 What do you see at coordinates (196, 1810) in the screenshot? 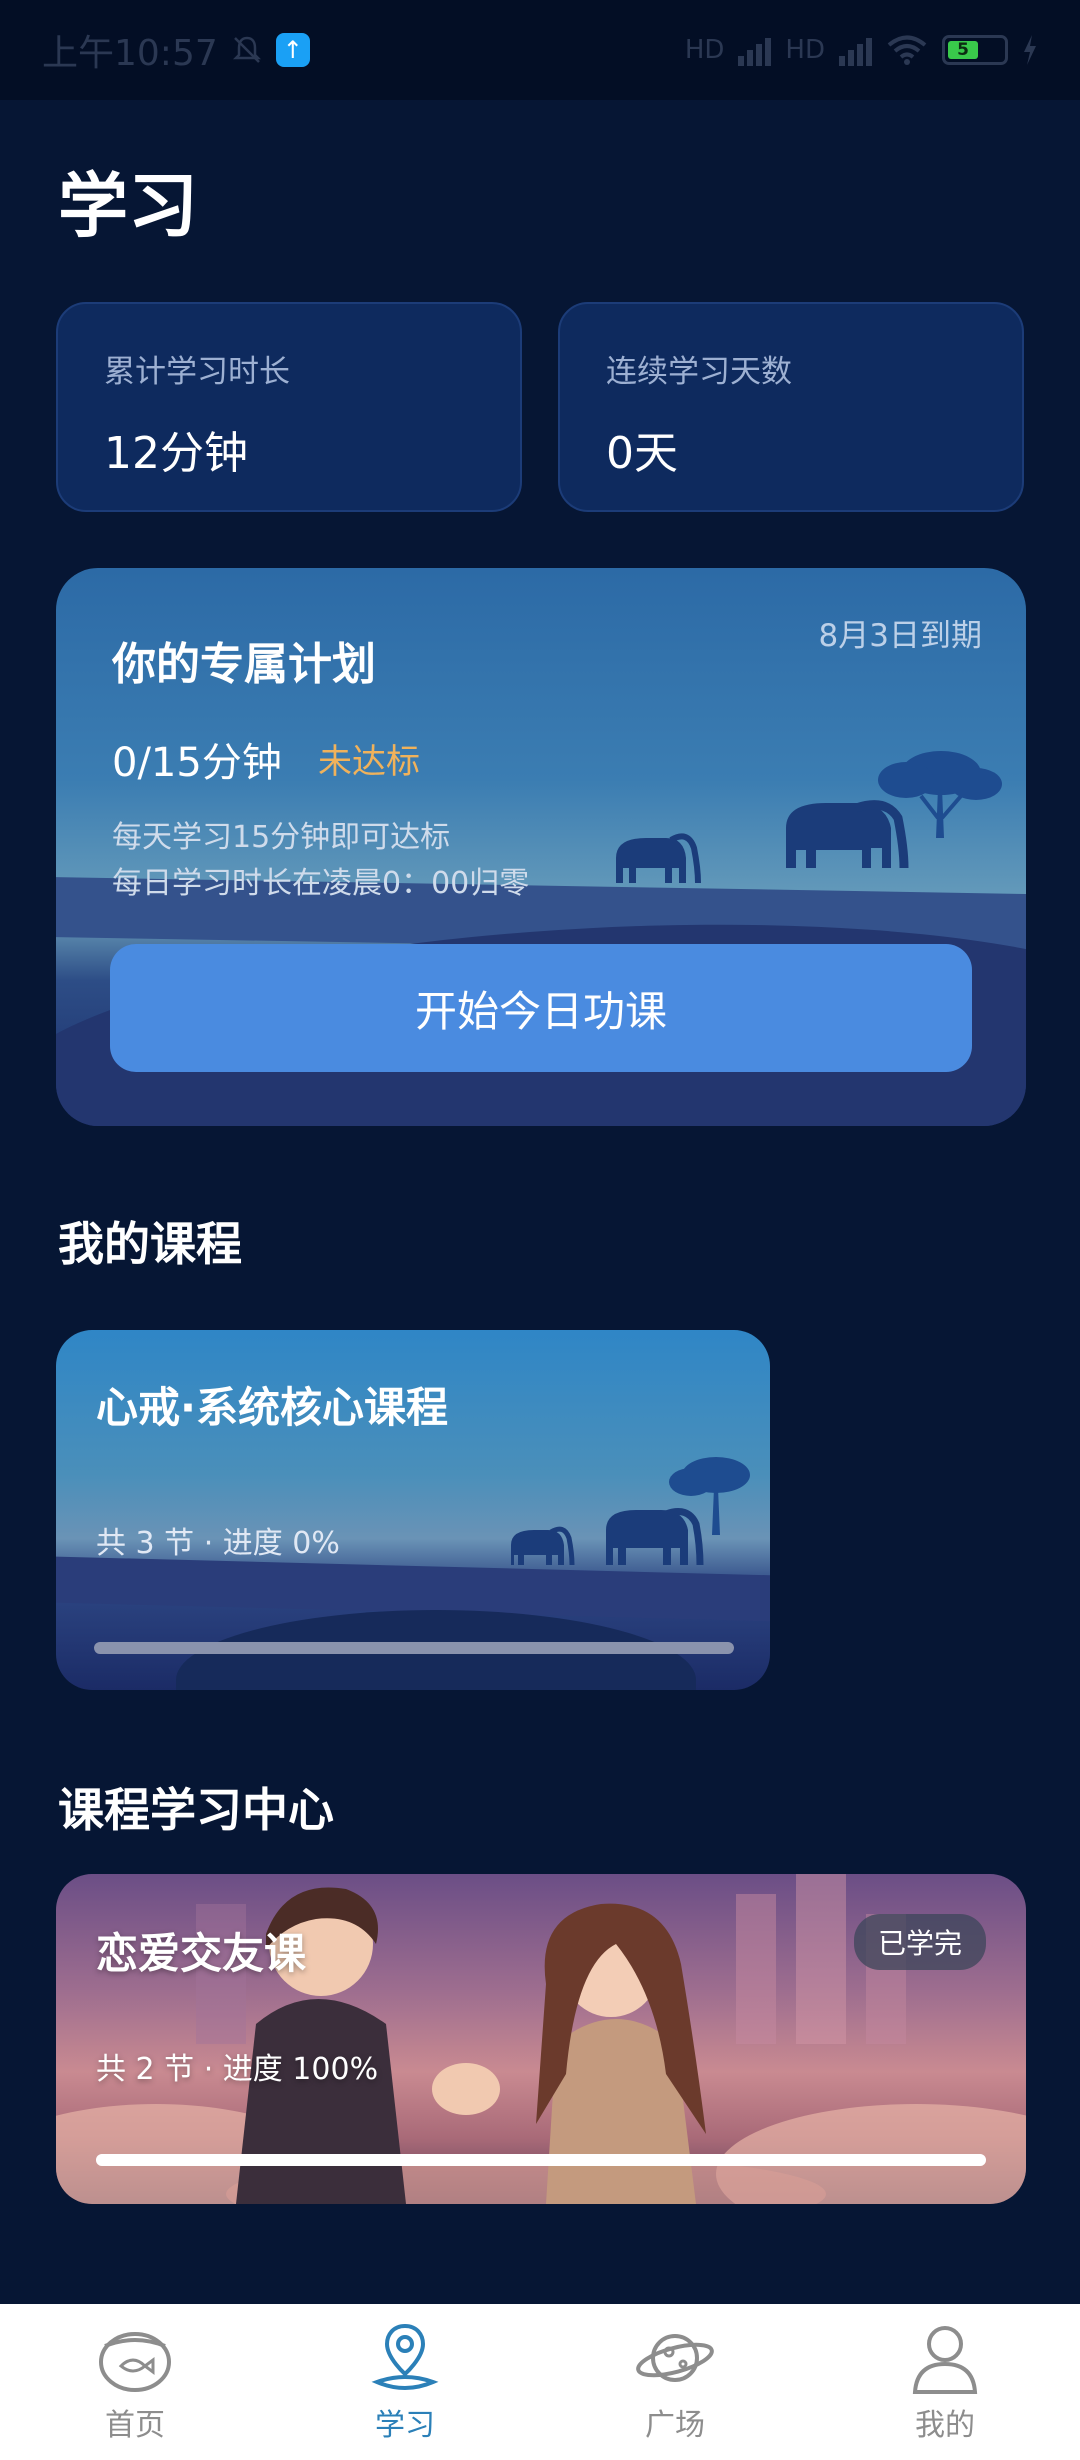
I see `learning-center-title: 课程学习中心` at bounding box center [196, 1810].